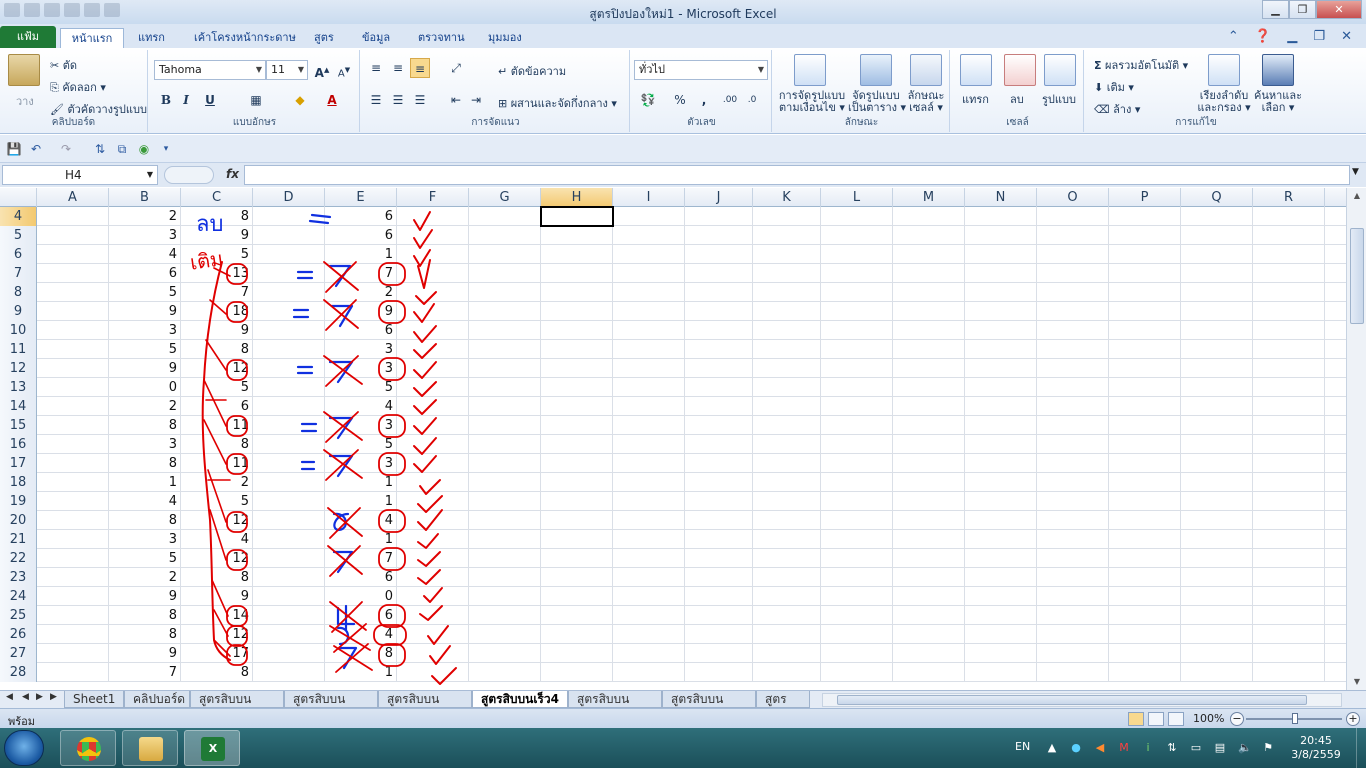 The width and height of the screenshot is (1366, 768). What do you see at coordinates (1224, 102) in the screenshot?
I see `sort-filter-button: เรียงลำดับ และกรอง ▾` at bounding box center [1224, 102].